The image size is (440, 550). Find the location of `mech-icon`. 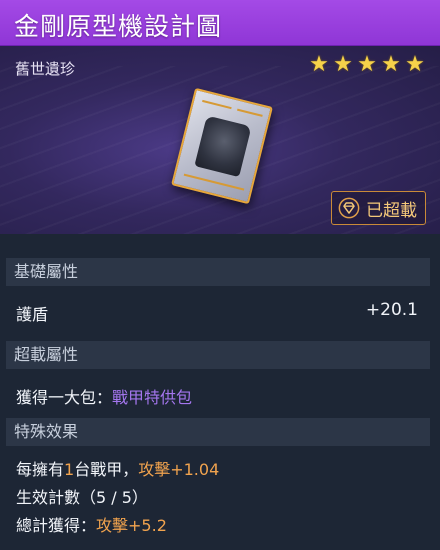

mech-icon is located at coordinates (223, 146).